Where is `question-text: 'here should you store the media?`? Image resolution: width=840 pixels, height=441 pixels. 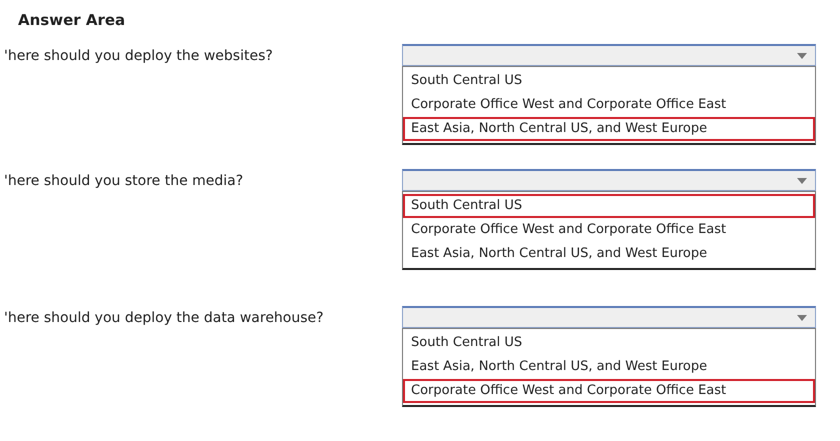
question-text: 'here should you store the media? is located at coordinates (123, 181).